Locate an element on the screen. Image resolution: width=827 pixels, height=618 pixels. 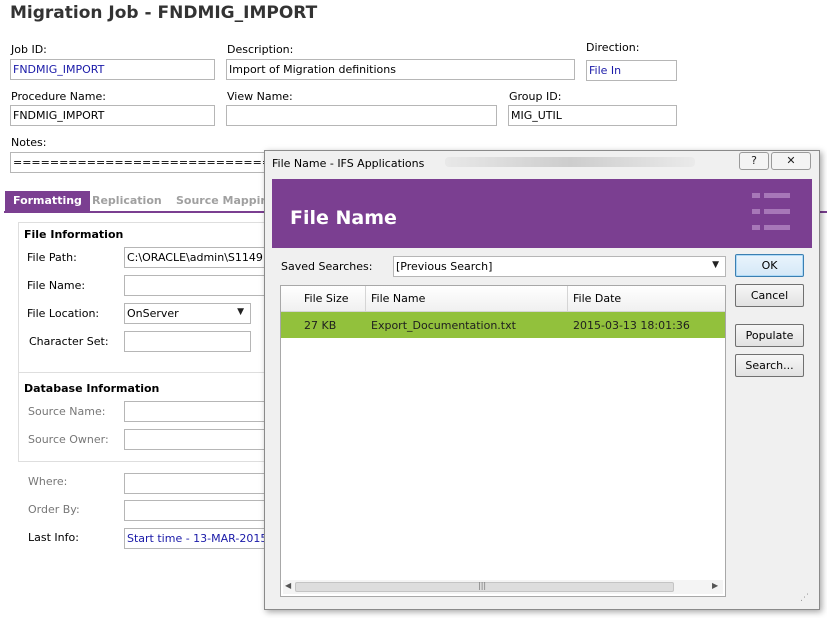
character-set-label: Character Set: is located at coordinates (69, 341).